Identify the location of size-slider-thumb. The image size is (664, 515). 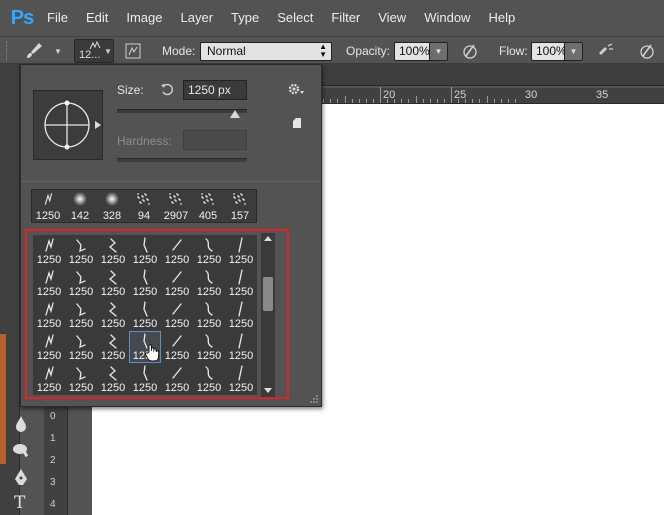
(235, 114).